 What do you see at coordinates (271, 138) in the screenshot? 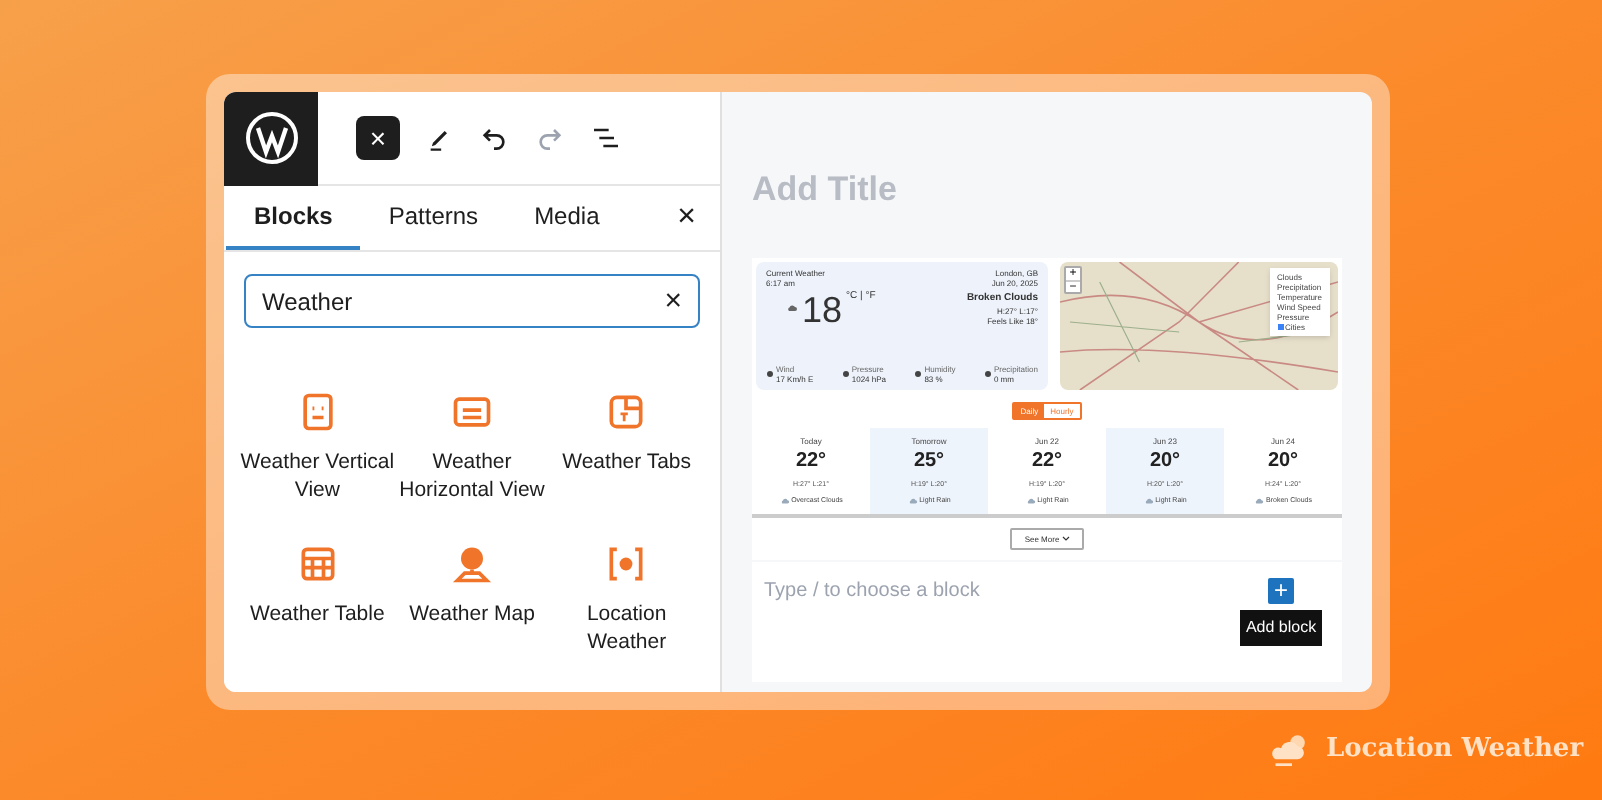
I see `wordpress-logo` at bounding box center [271, 138].